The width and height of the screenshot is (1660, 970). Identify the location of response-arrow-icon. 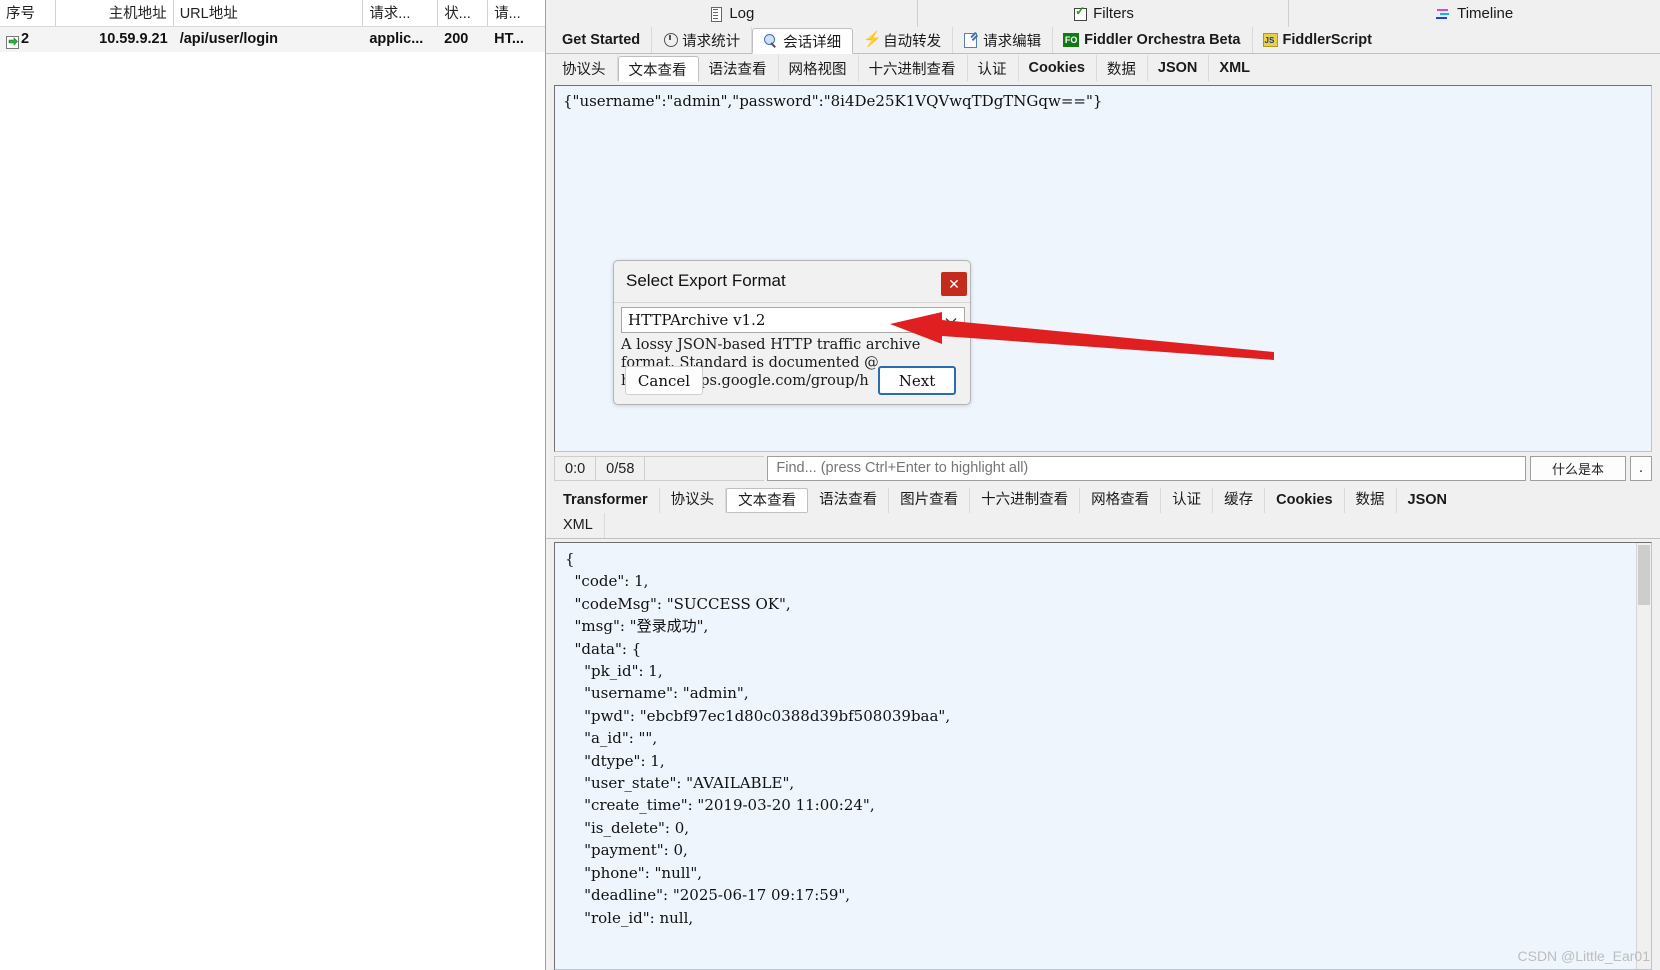
(12, 41).